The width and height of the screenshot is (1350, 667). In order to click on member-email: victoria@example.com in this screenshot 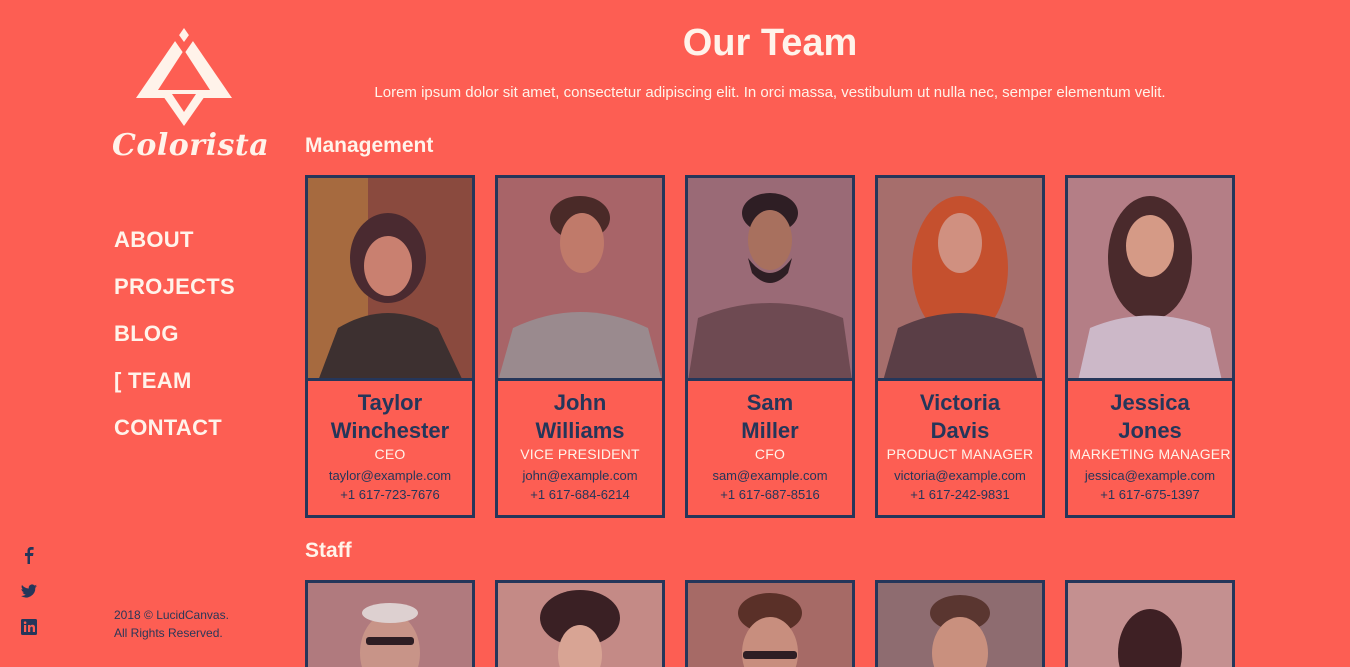, I will do `click(960, 475)`.